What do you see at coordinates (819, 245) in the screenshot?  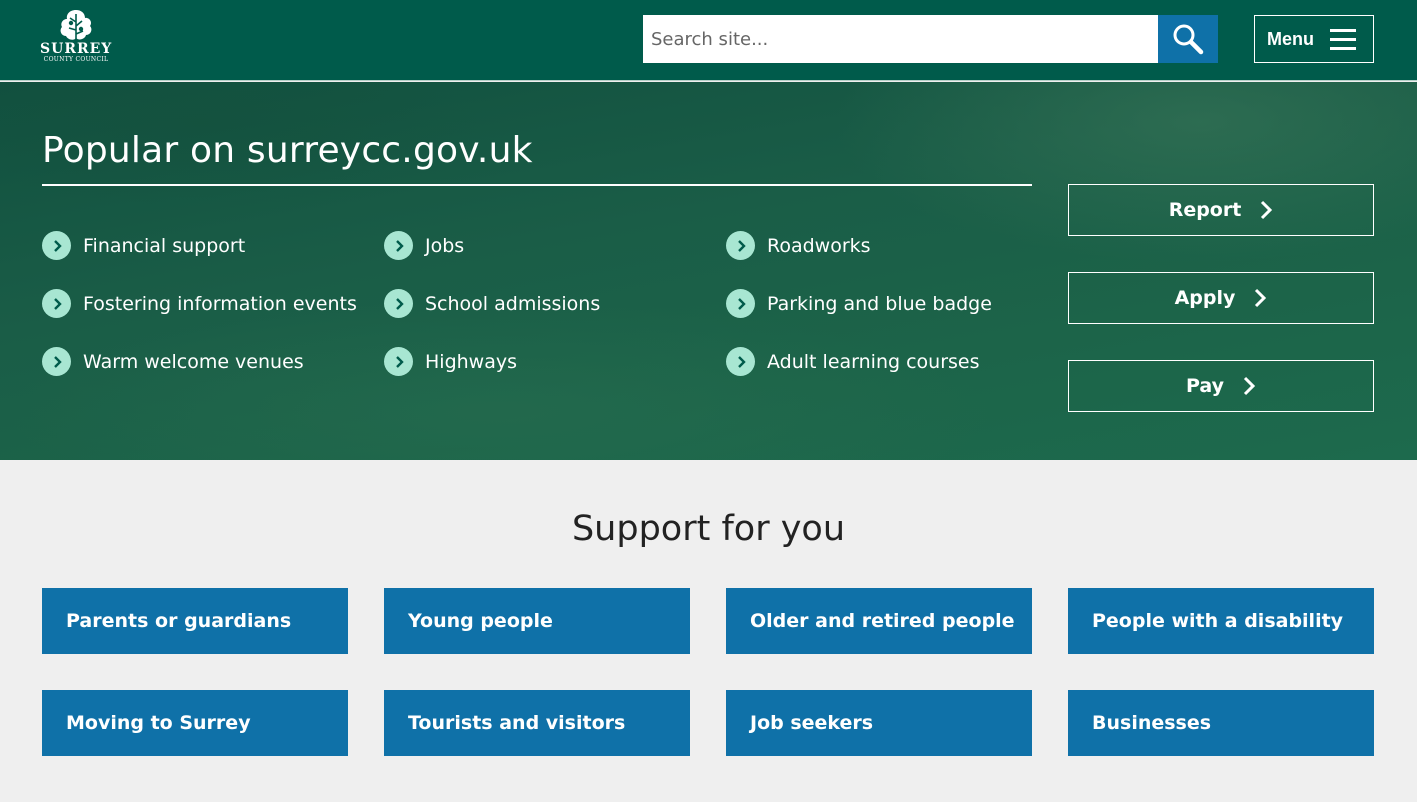 I see `popular-link-label: Roadworks` at bounding box center [819, 245].